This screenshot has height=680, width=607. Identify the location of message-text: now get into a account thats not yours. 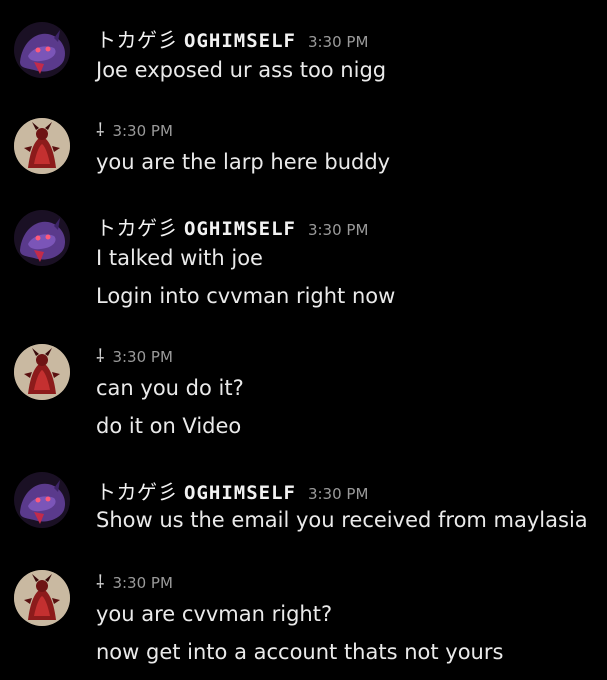
(300, 652).